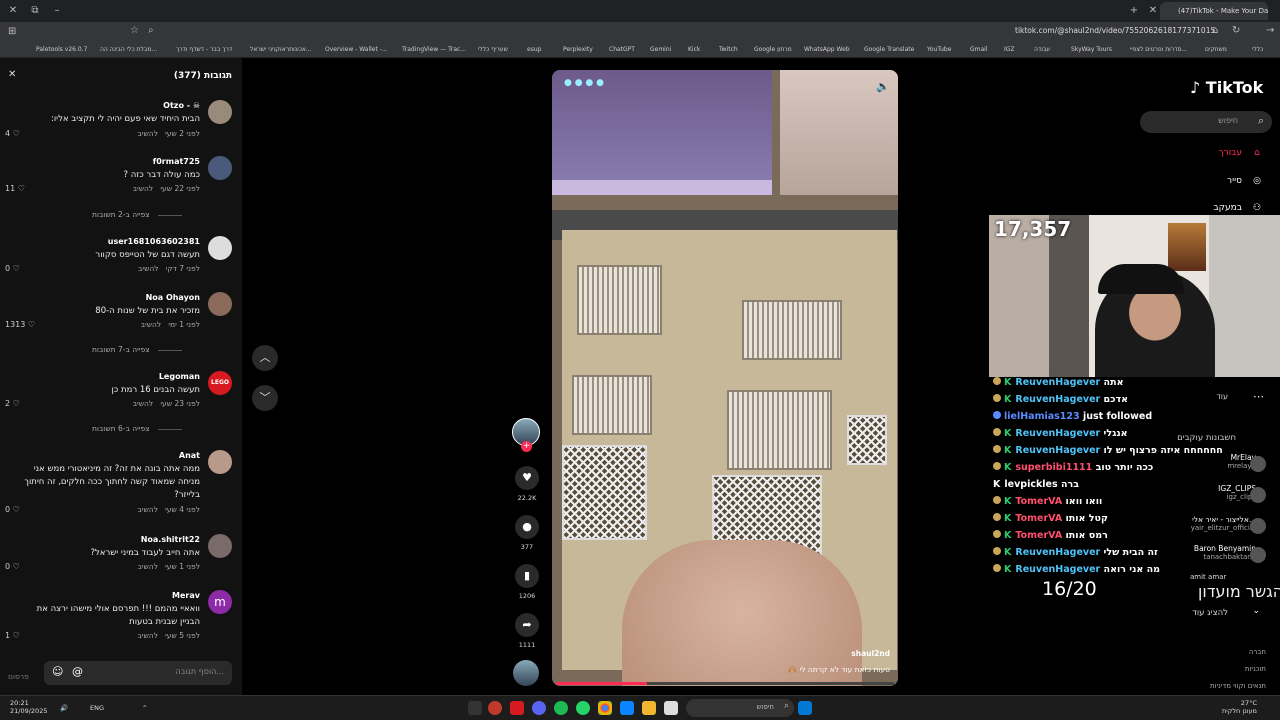  Describe the element at coordinates (805, 708) in the screenshot. I see `windows-start-icon` at that location.